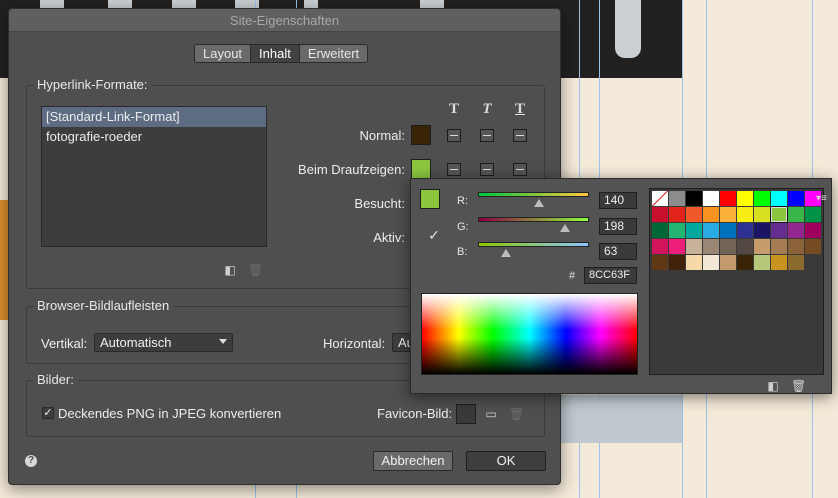 This screenshot has height=498, width=838. I want to click on ok-button: OK, so click(506, 461).